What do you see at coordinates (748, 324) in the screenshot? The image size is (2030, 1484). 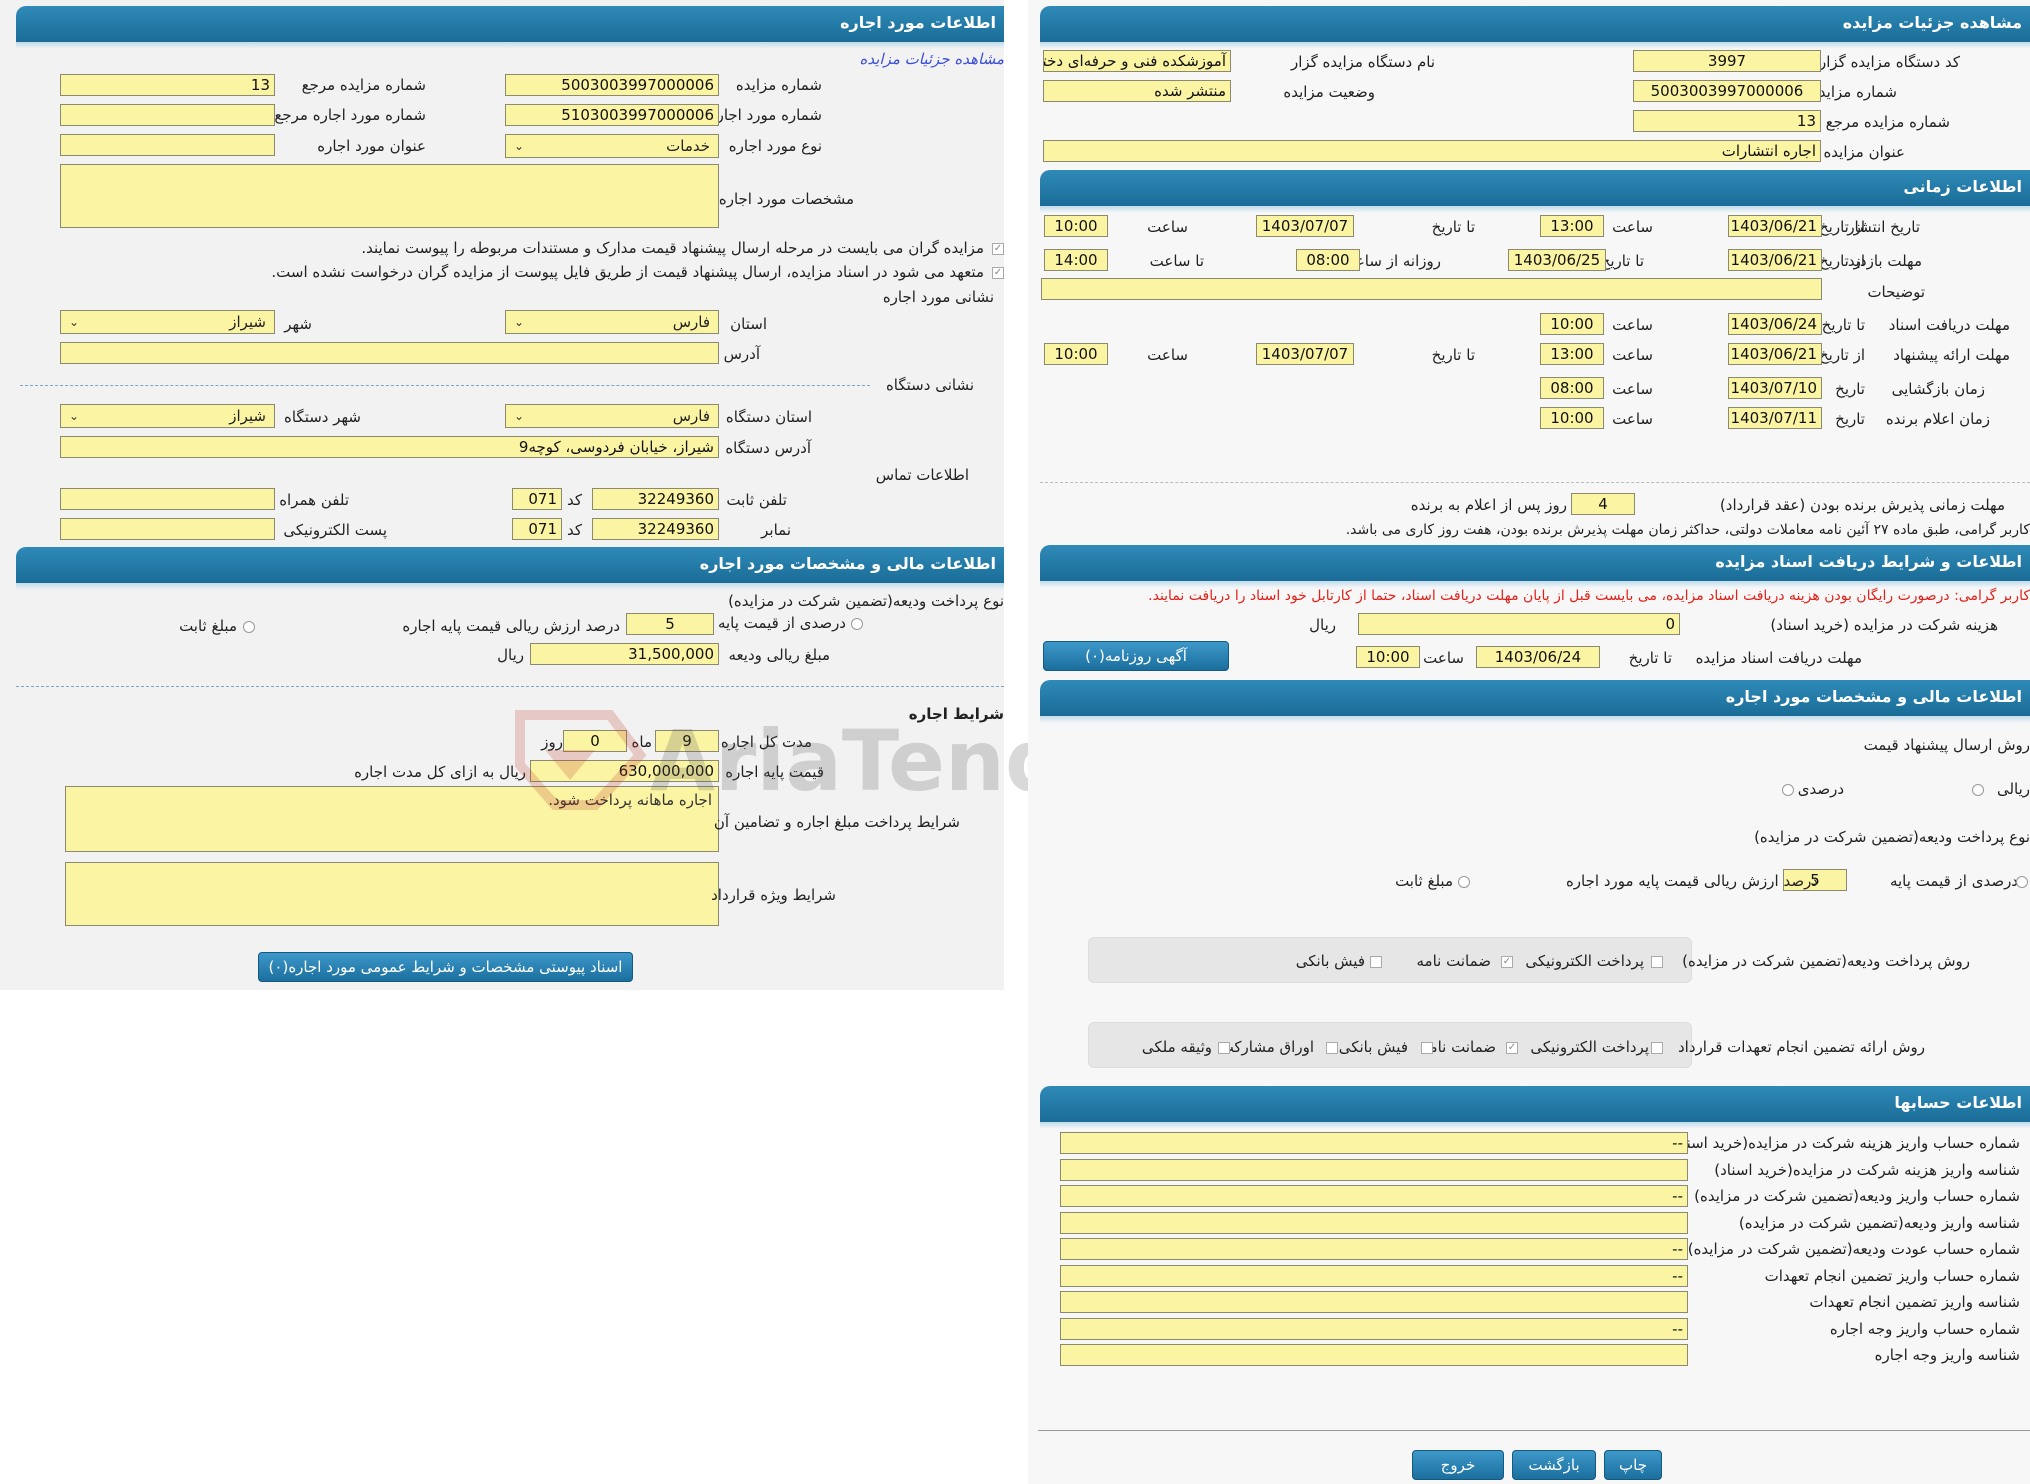 I see `province-label: استان` at bounding box center [748, 324].